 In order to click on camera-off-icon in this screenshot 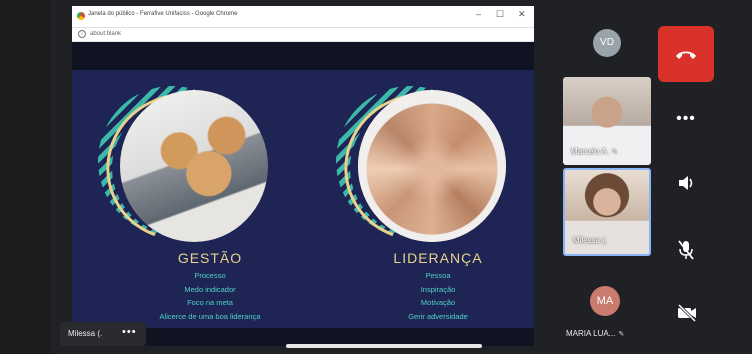, I will do `click(687, 313)`.